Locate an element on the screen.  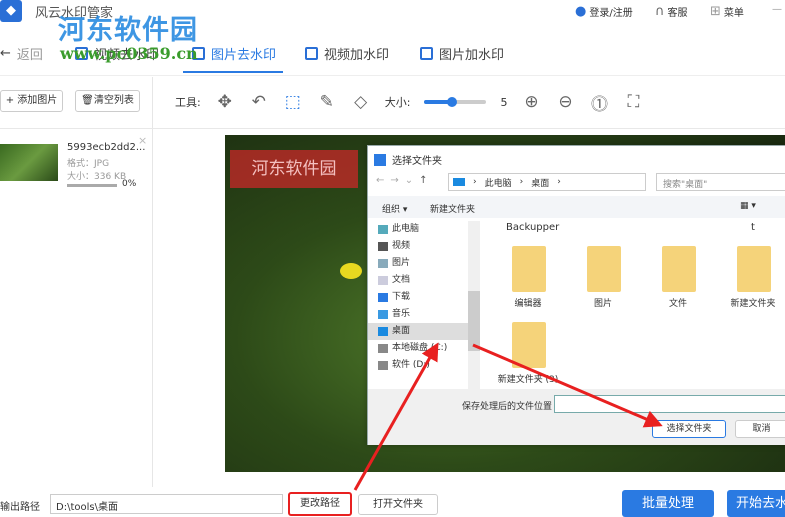
annotation-arrows is located at coordinates (508, 416).